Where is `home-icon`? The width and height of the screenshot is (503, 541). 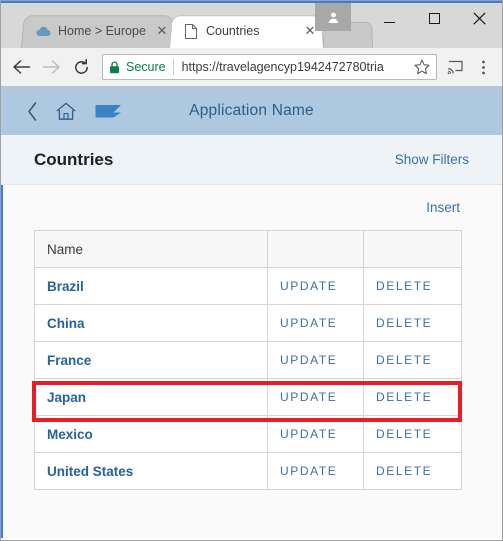 home-icon is located at coordinates (66, 111).